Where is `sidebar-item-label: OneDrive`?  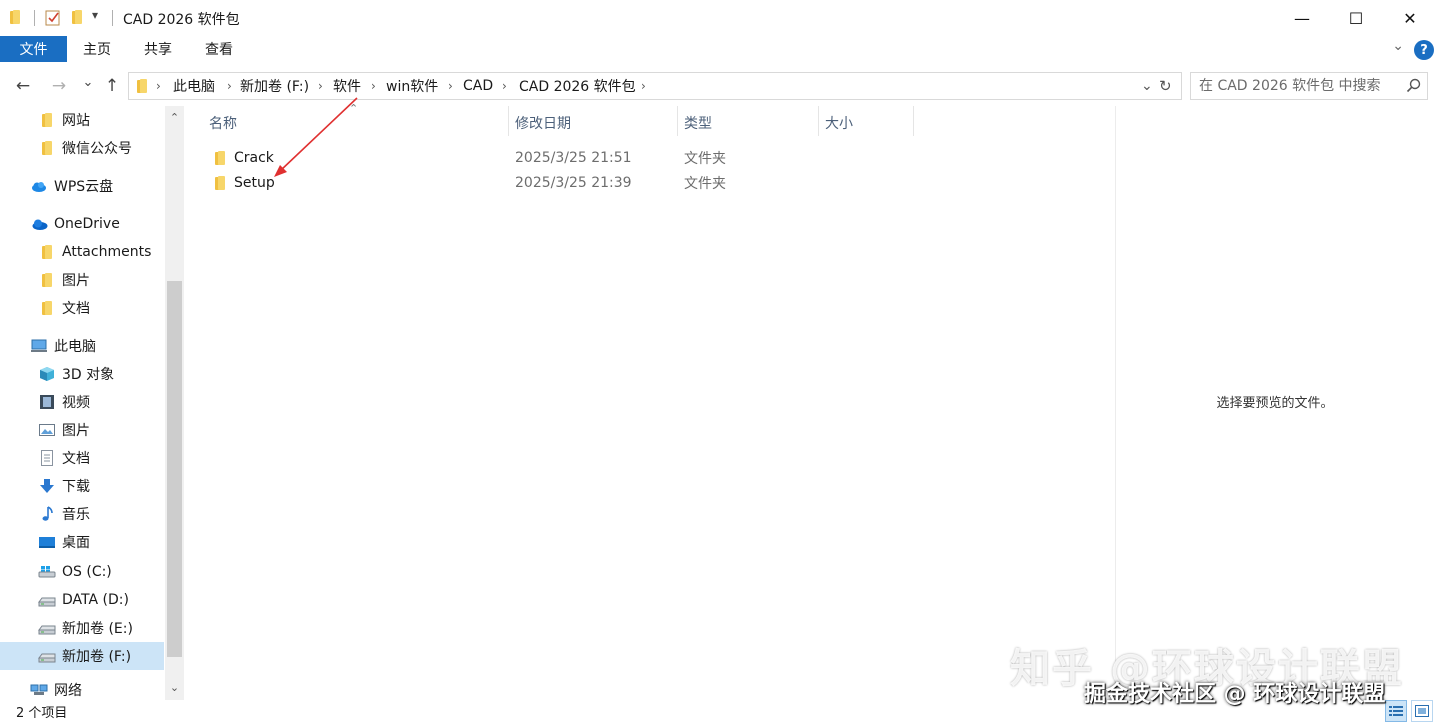
sidebar-item-label: OneDrive is located at coordinates (87, 224).